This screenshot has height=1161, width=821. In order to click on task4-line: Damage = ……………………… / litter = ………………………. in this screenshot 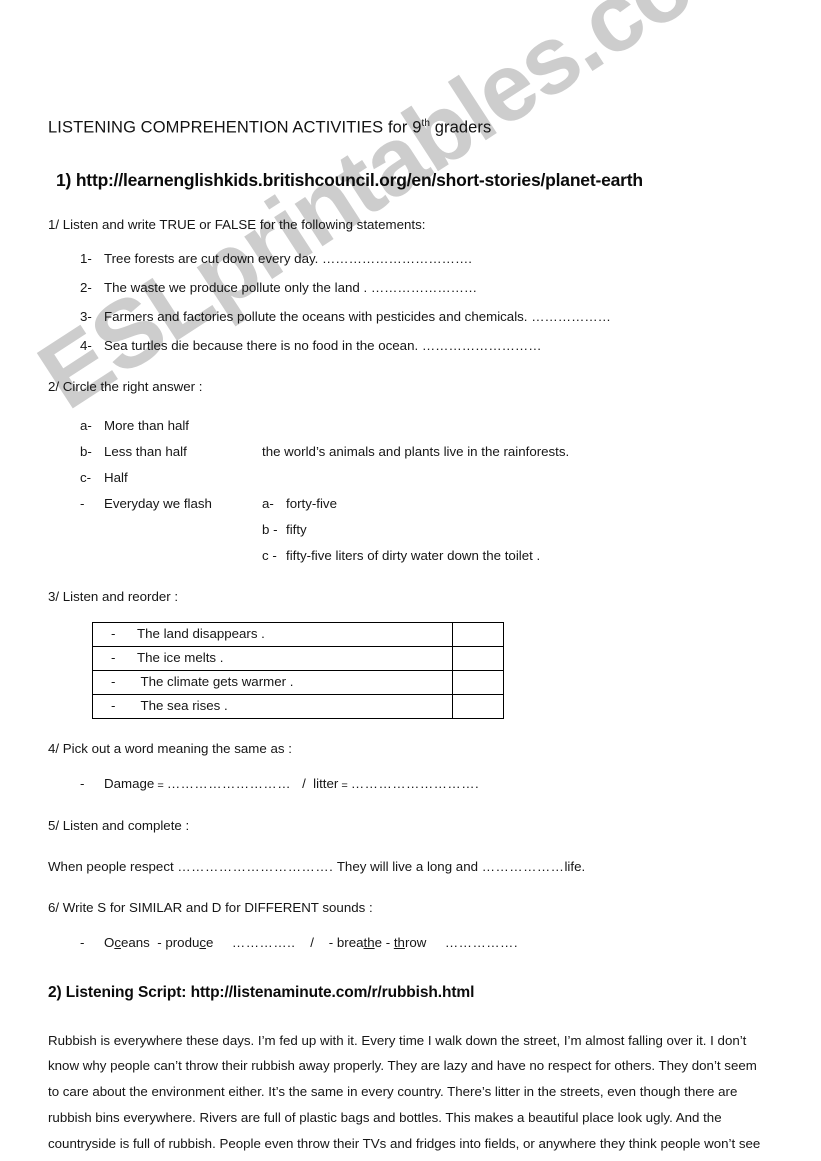, I will do `click(291, 784)`.